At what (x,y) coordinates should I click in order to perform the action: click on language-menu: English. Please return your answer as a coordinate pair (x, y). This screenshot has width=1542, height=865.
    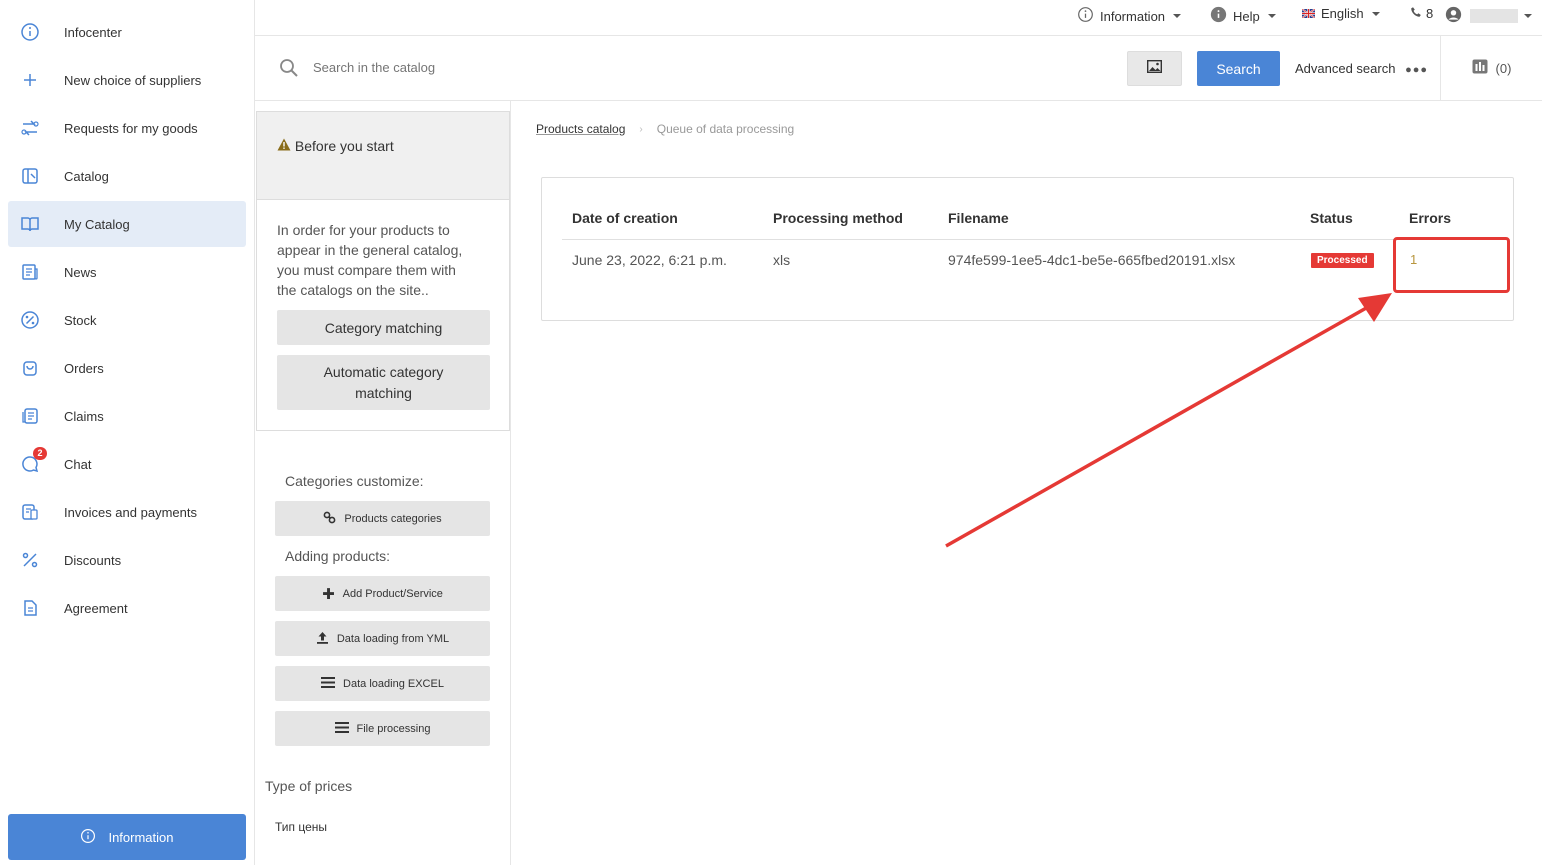
    Looking at the image, I should click on (1340, 13).